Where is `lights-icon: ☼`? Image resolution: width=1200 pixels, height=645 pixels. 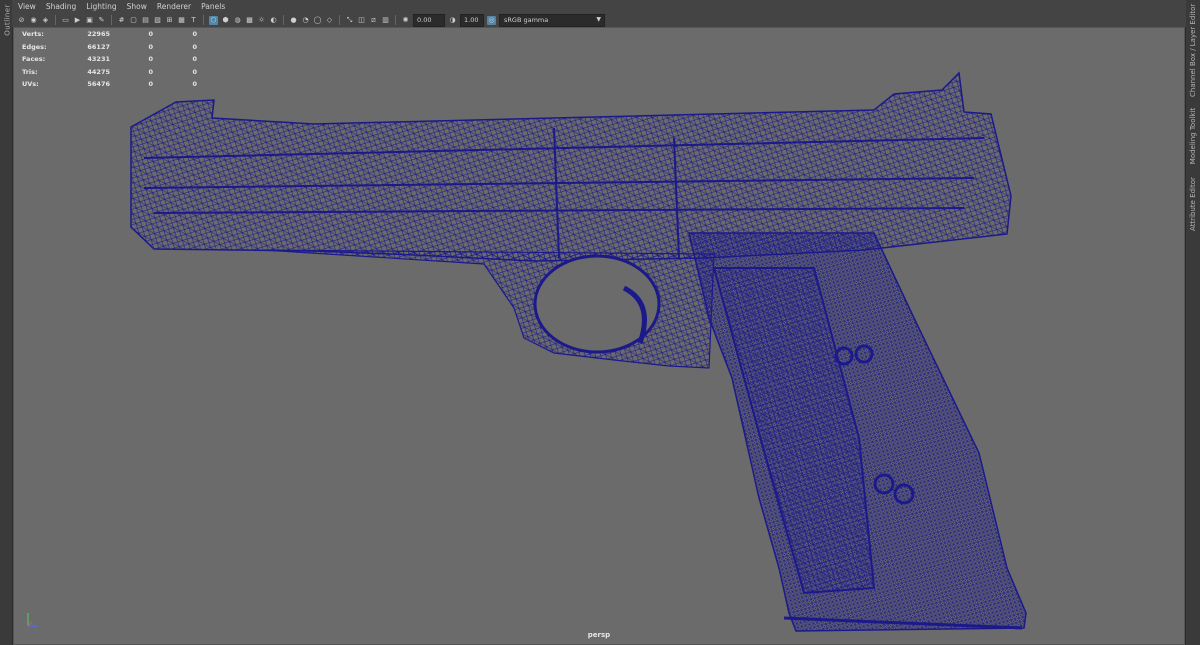
lights-icon: ☼ is located at coordinates (261, 20).